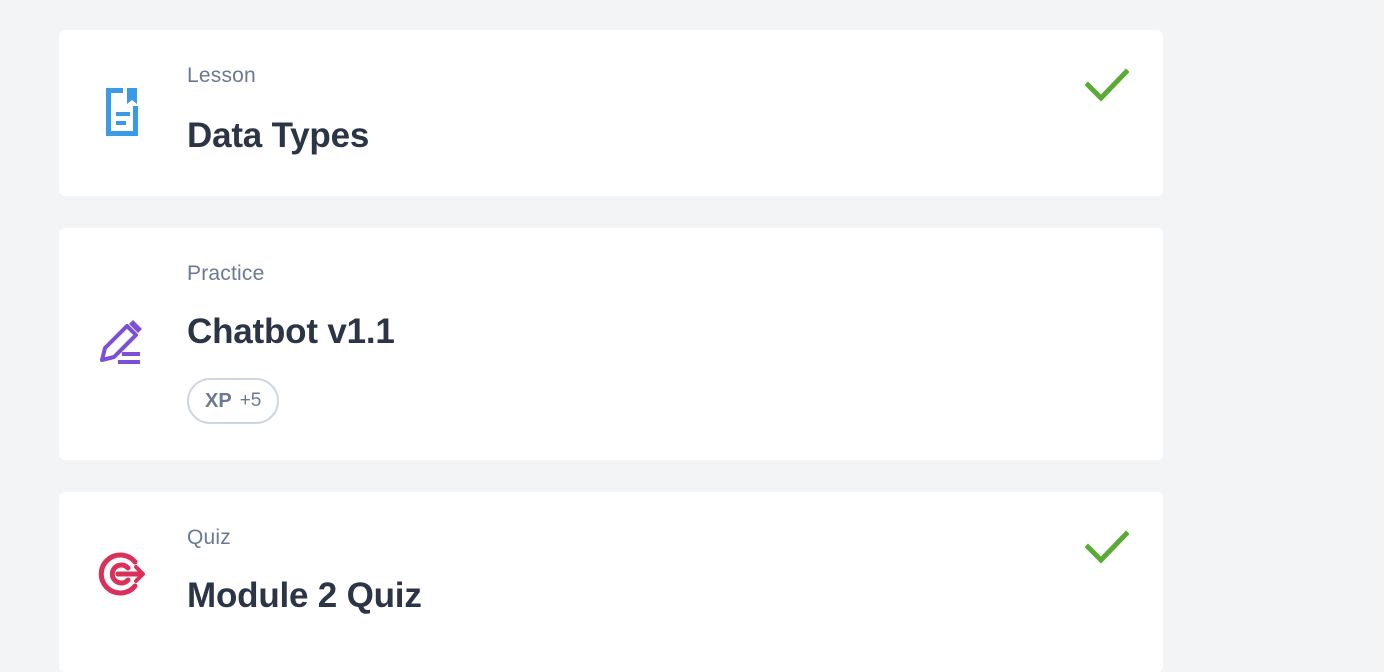 This screenshot has height=672, width=1384. Describe the element at coordinates (233, 401) in the screenshot. I see `xp-badge: XP +5` at that location.